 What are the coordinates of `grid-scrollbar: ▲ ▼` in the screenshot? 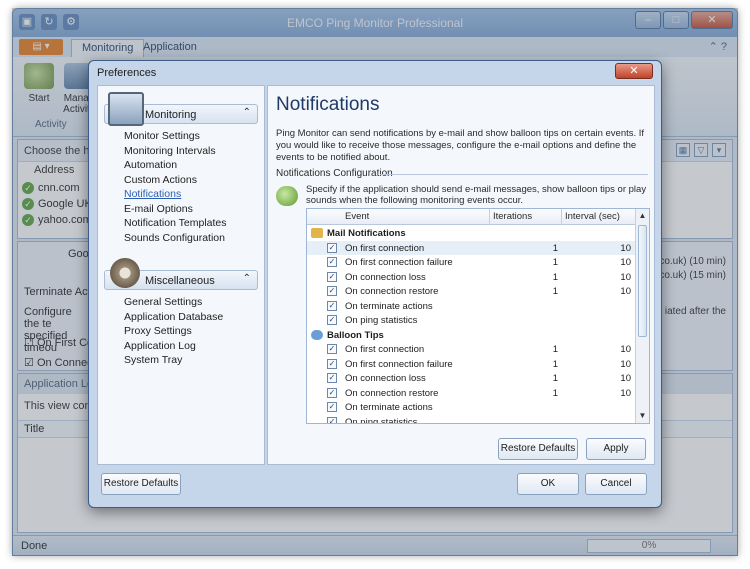 It's located at (642, 316).